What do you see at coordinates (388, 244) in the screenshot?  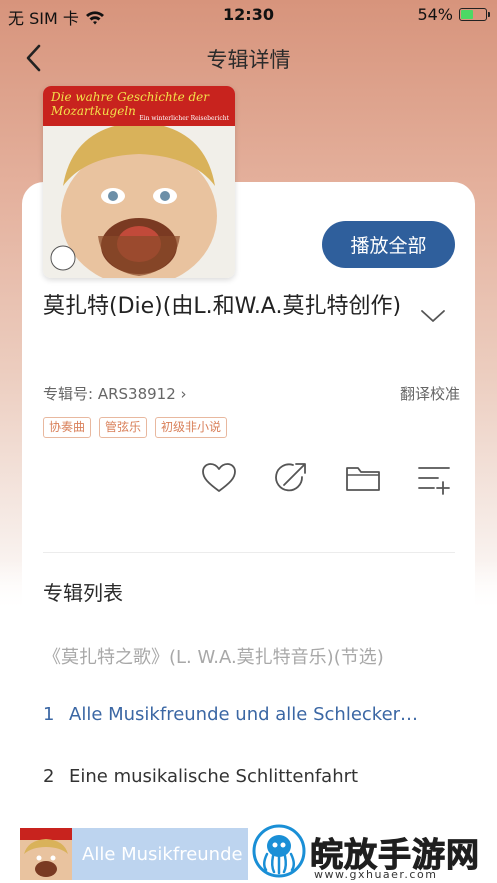 I see `play-all-button: 播放全部` at bounding box center [388, 244].